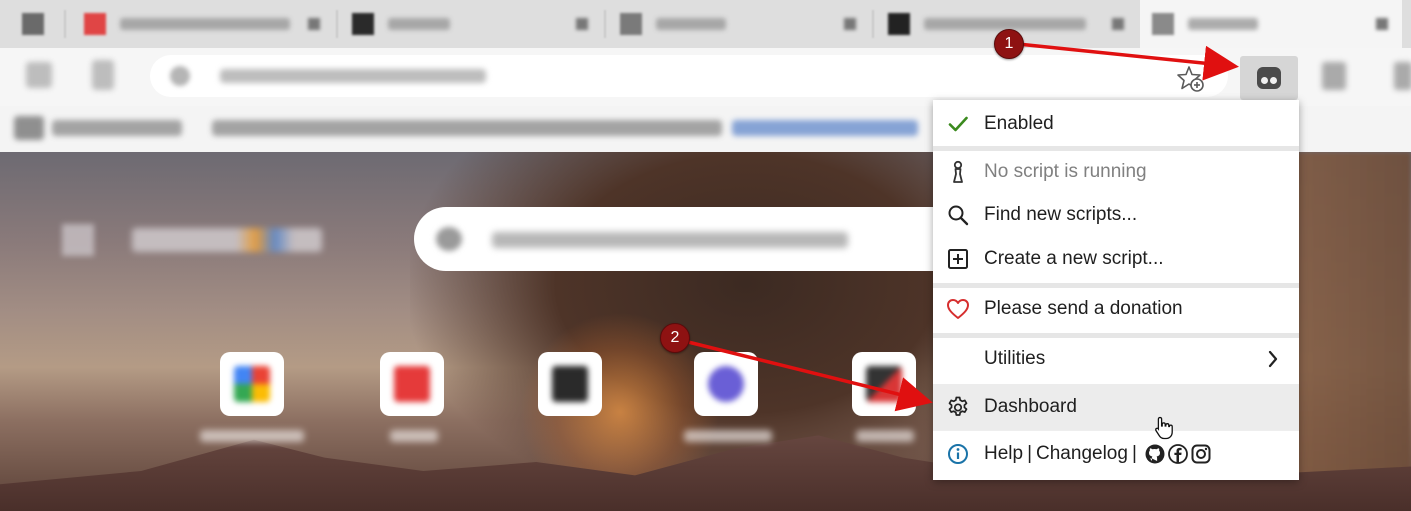 The height and width of the screenshot is (511, 1411). I want to click on tampermonkey-extension-button, so click(1269, 78).